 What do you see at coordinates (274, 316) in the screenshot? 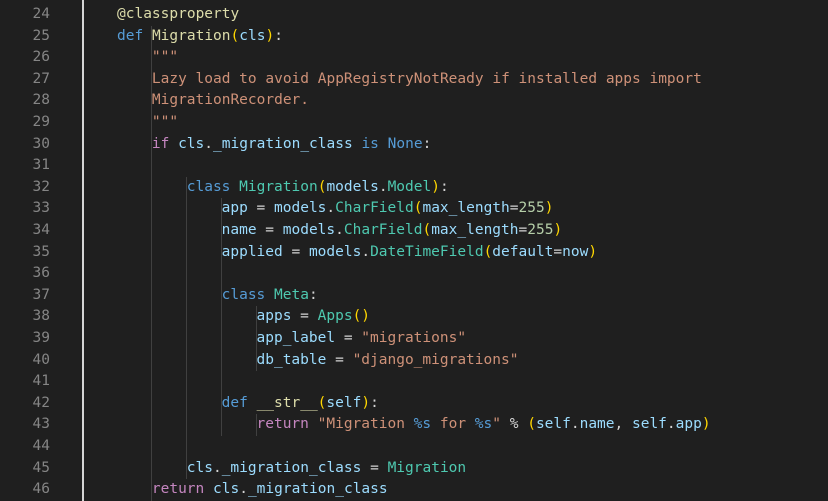
I see `code-token: apps` at bounding box center [274, 316].